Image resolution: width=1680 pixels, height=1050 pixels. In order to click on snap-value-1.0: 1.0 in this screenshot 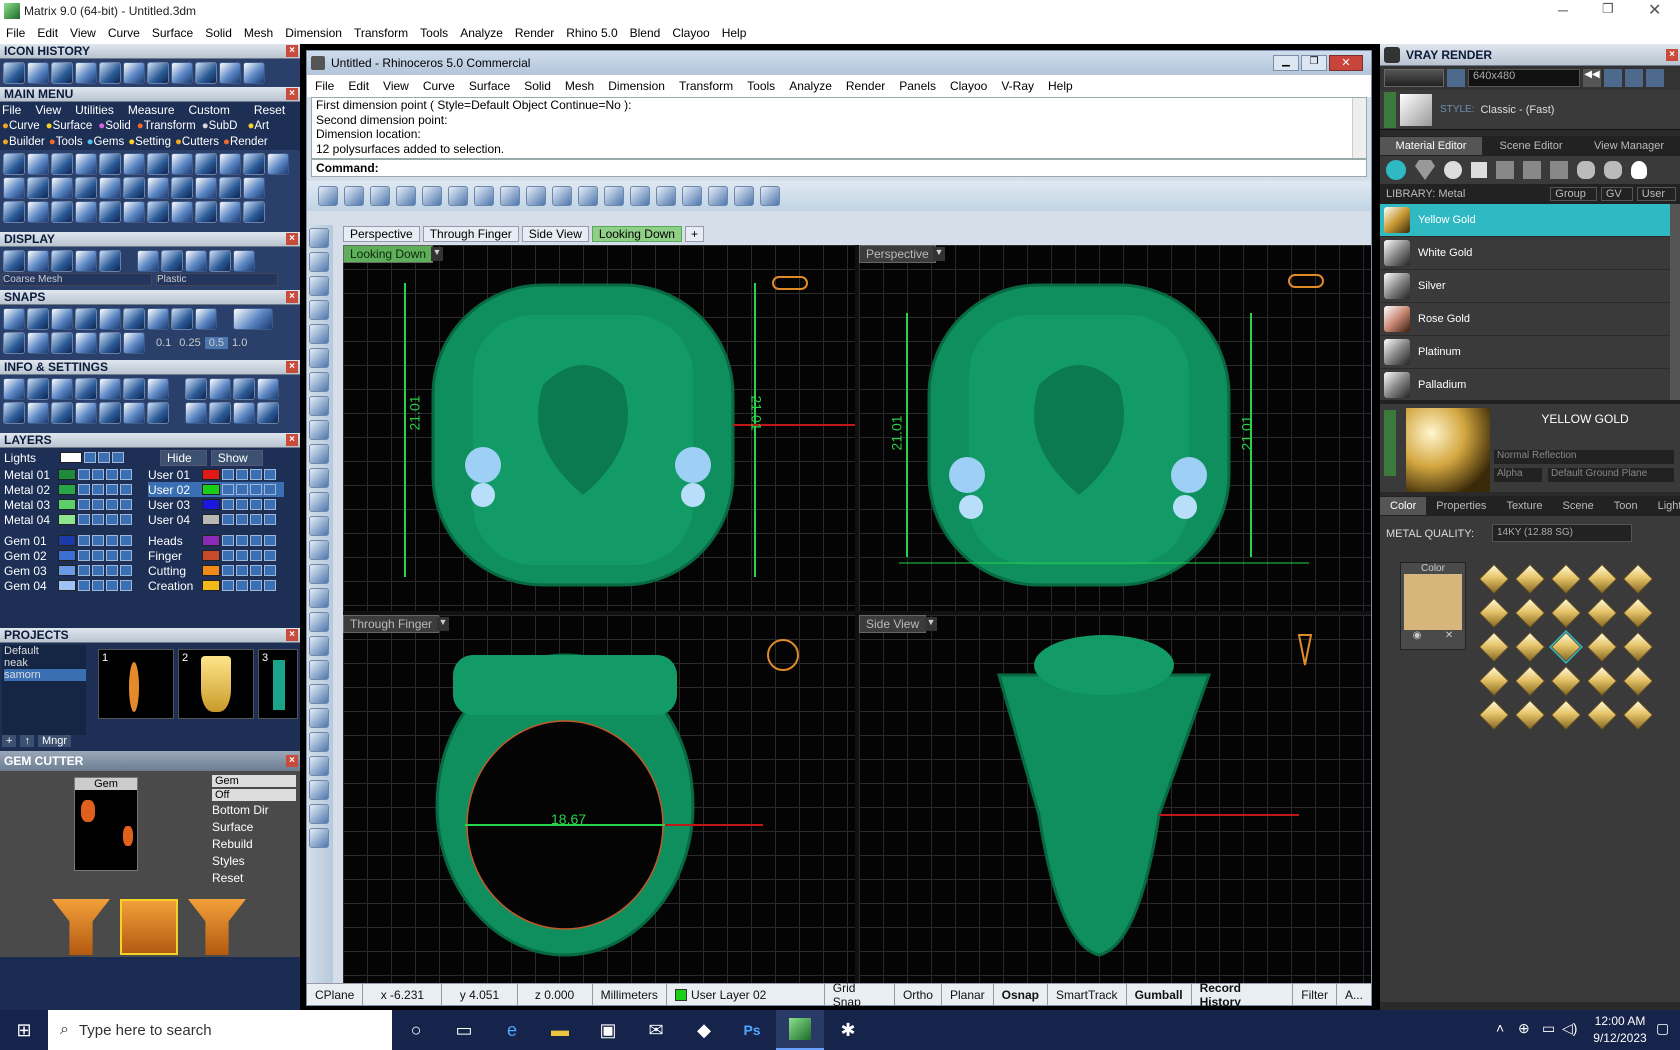, I will do `click(239, 343)`.